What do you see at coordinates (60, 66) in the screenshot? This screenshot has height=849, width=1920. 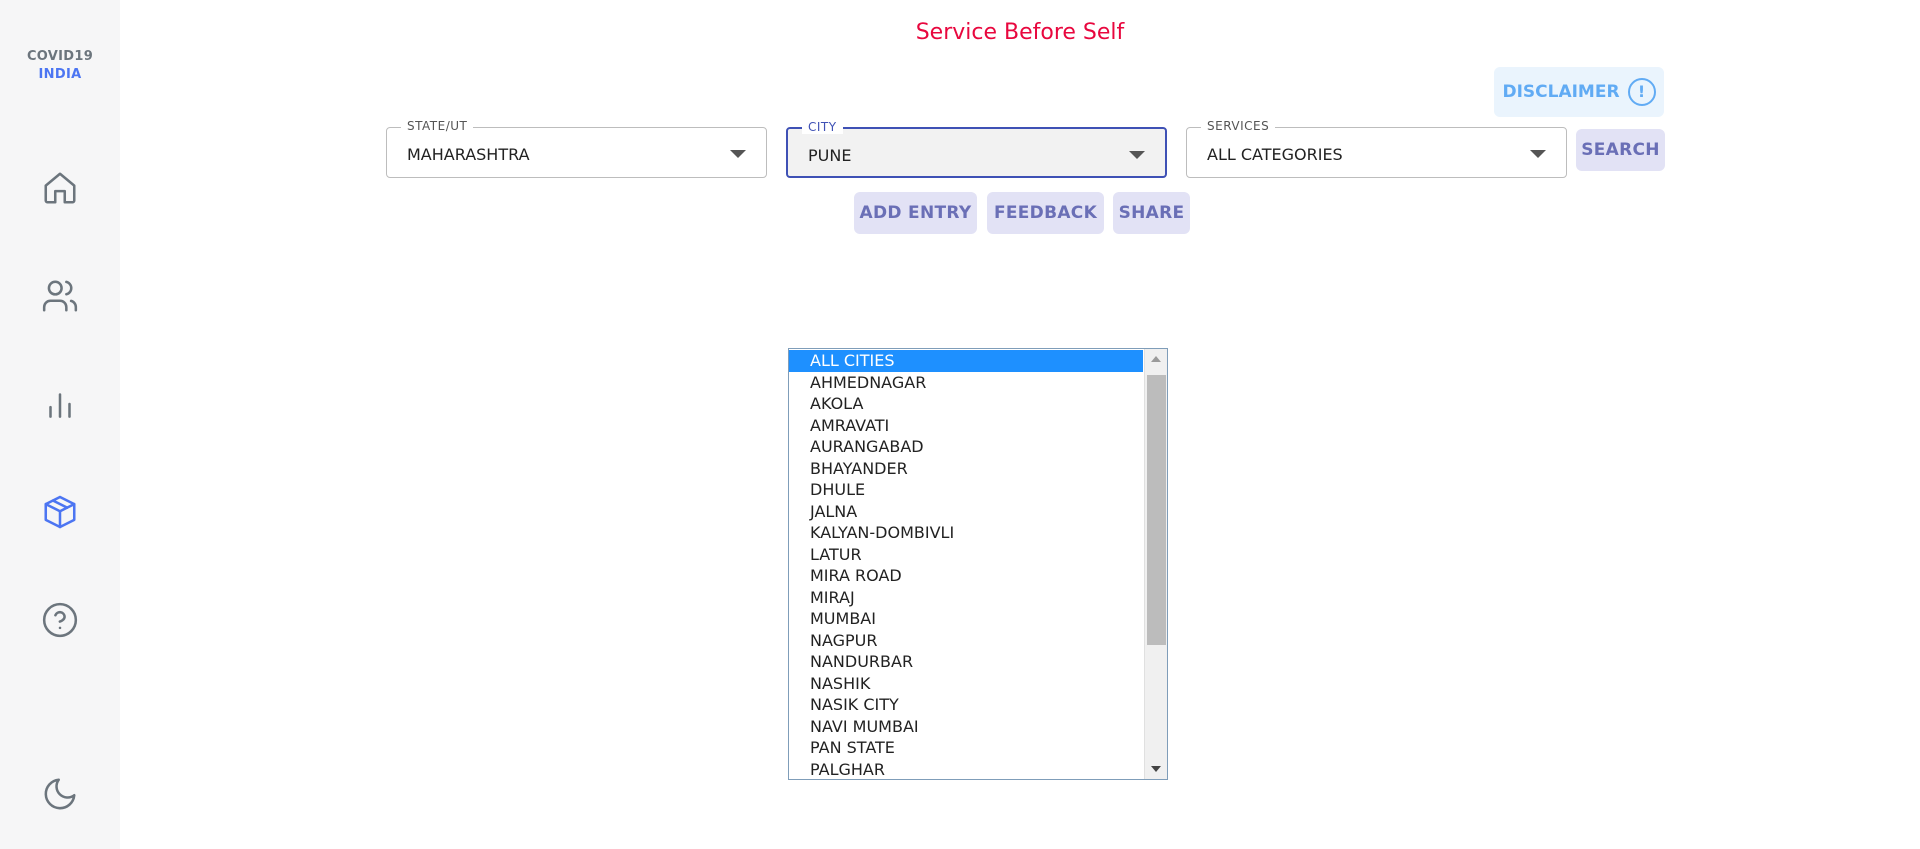 I see `app-logo: COVID19 INDIA` at bounding box center [60, 66].